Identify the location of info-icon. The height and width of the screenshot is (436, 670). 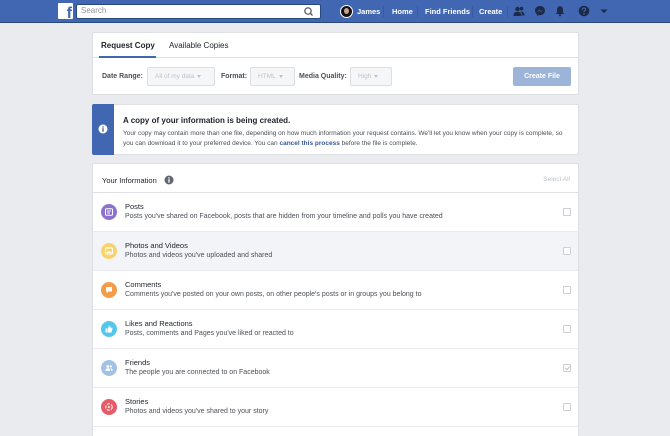
(103, 129).